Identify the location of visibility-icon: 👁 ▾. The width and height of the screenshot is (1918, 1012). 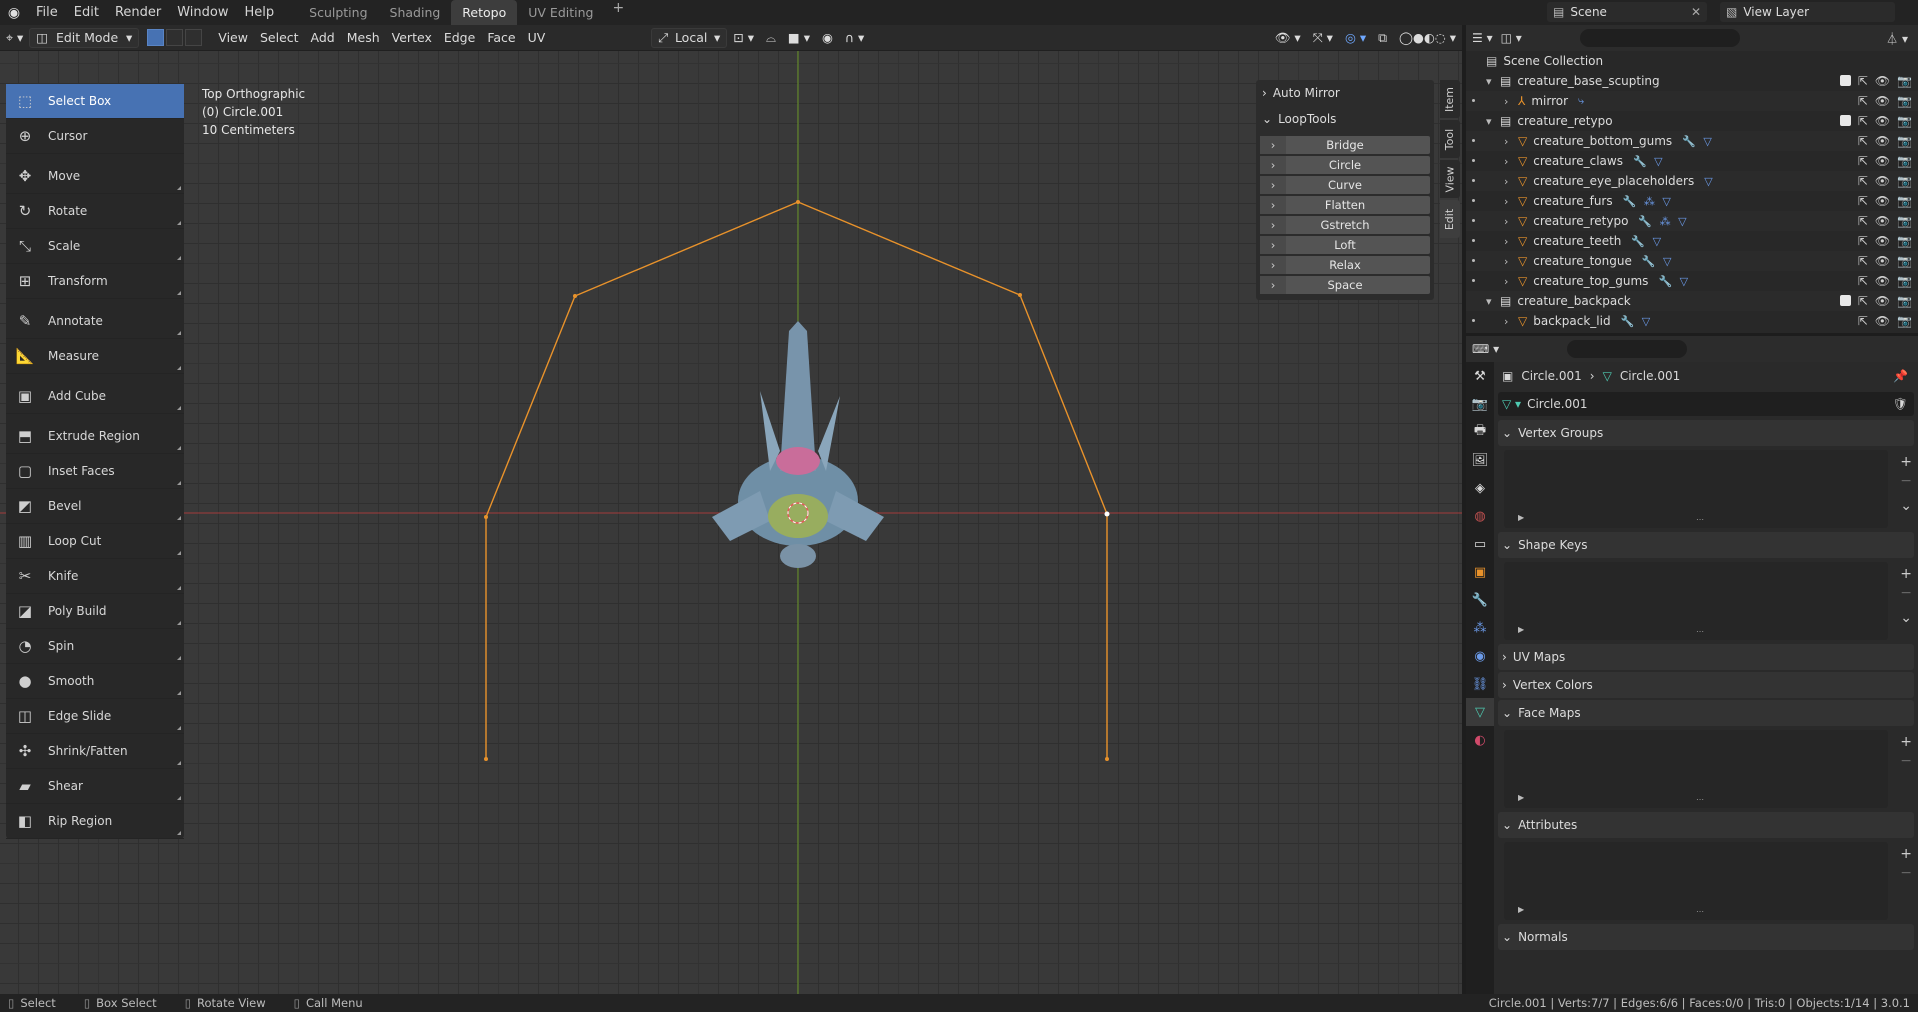
(1288, 38).